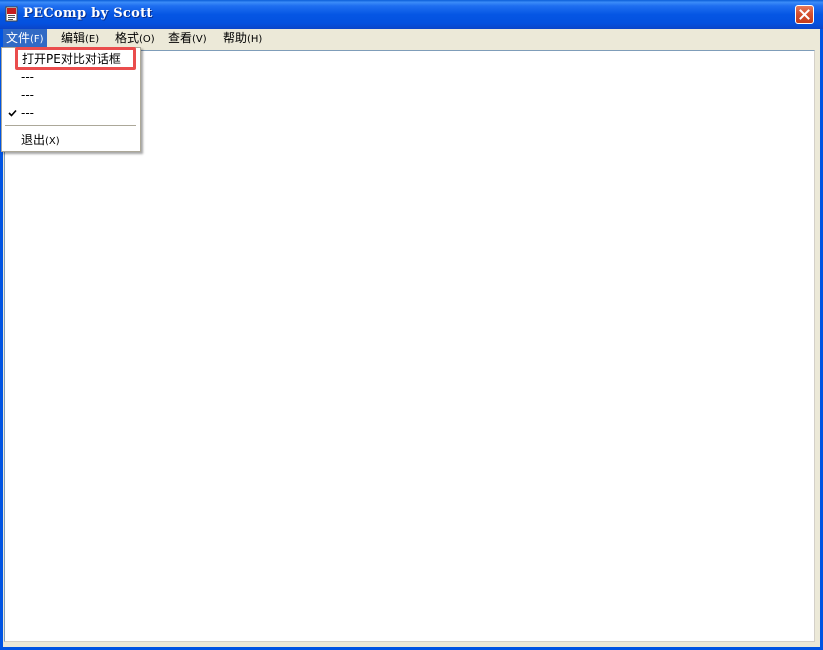  I want to click on menu-help: 帮助(H), so click(242, 38).